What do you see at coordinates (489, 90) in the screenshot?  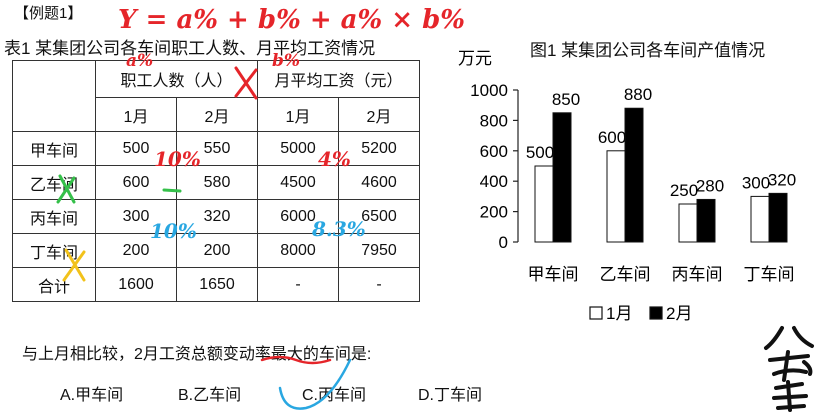 I see `y-tick-label: 1000` at bounding box center [489, 90].